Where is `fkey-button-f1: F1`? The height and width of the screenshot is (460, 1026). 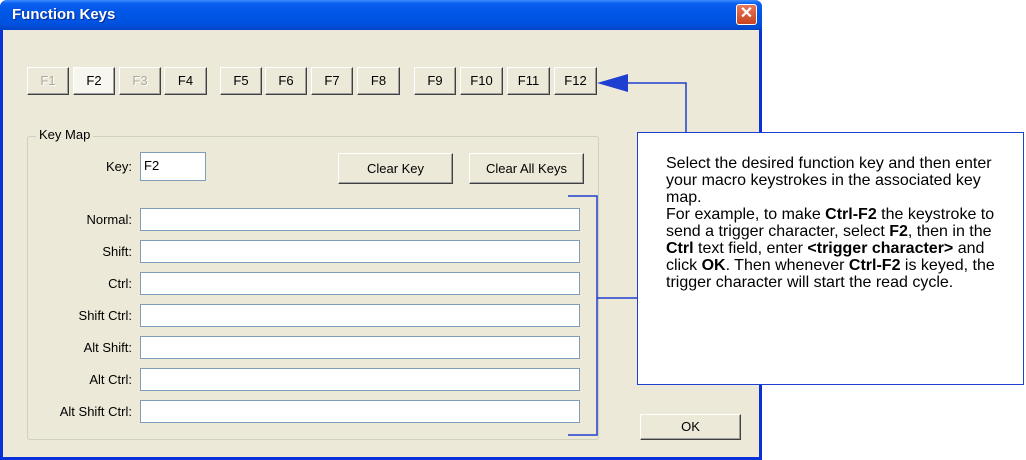 fkey-button-f1: F1 is located at coordinates (48, 81).